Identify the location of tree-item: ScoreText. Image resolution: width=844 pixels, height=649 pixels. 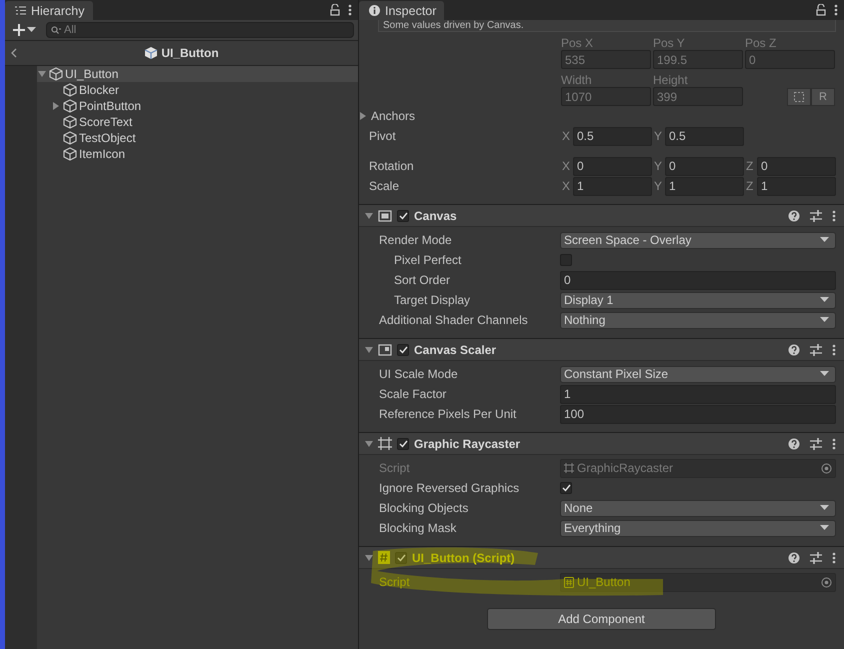
(197, 122).